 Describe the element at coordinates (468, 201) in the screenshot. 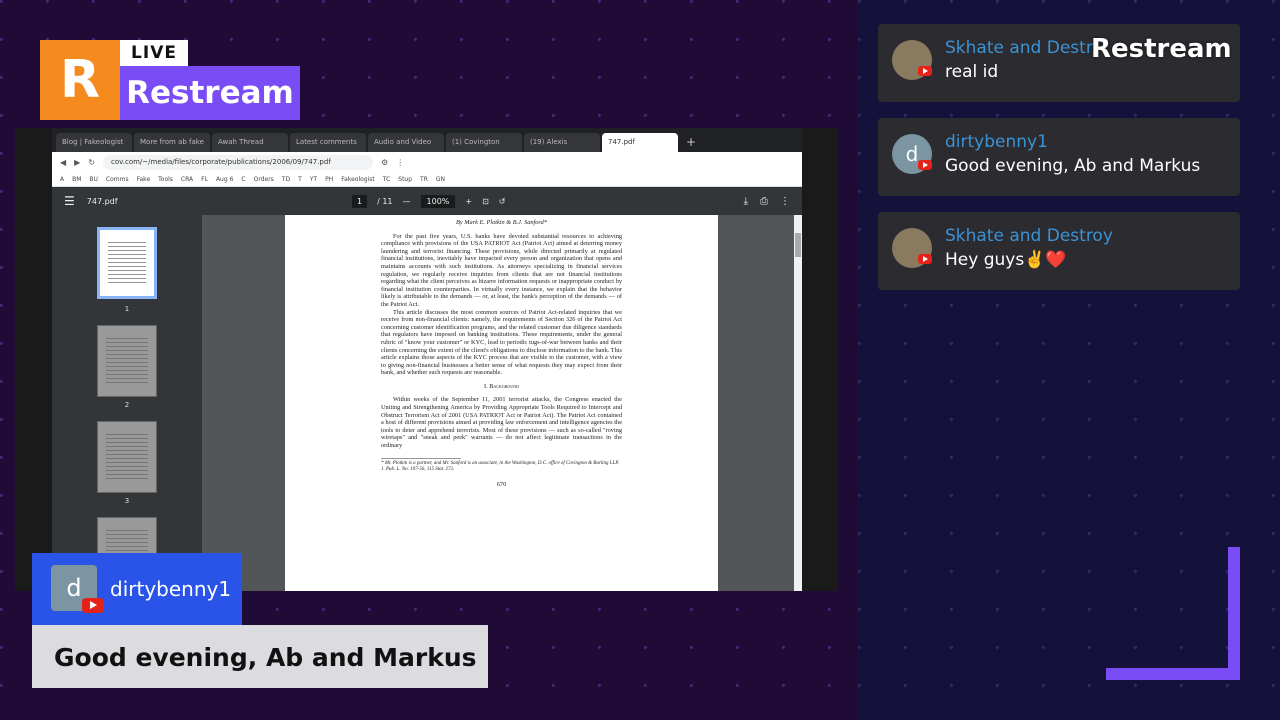

I see `zoom-in-icon: +` at that location.